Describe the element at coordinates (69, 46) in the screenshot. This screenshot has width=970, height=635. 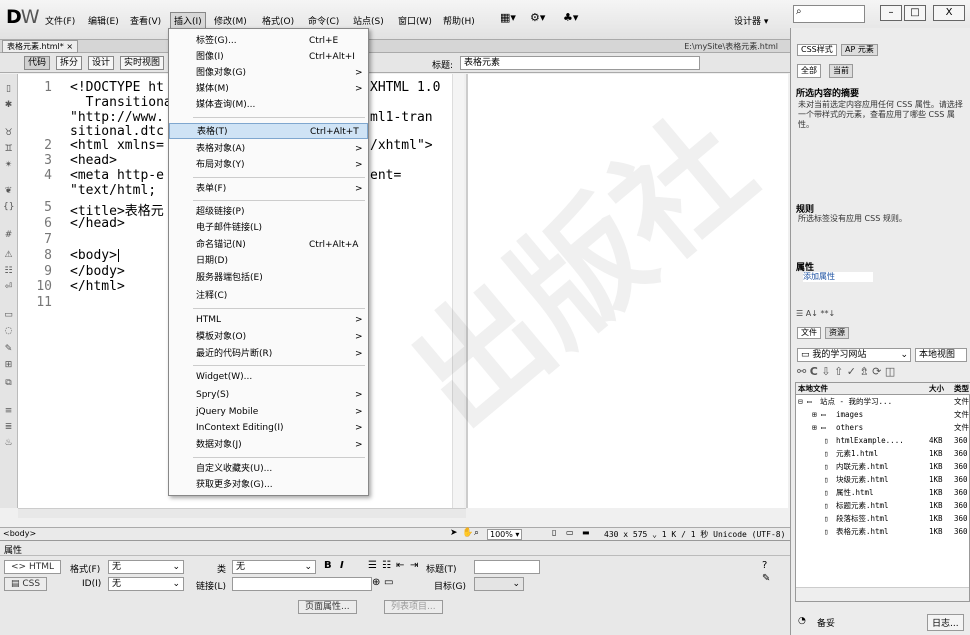
I see `tab-close-icon: ×` at that location.